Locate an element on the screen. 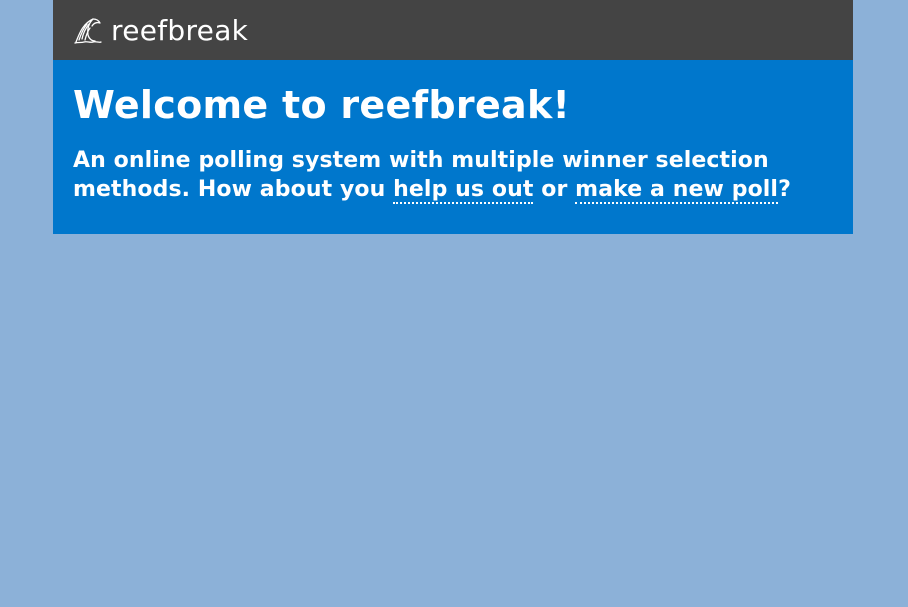 The image size is (908, 607). page-title: Welcome to reefbreak! is located at coordinates (322, 105).